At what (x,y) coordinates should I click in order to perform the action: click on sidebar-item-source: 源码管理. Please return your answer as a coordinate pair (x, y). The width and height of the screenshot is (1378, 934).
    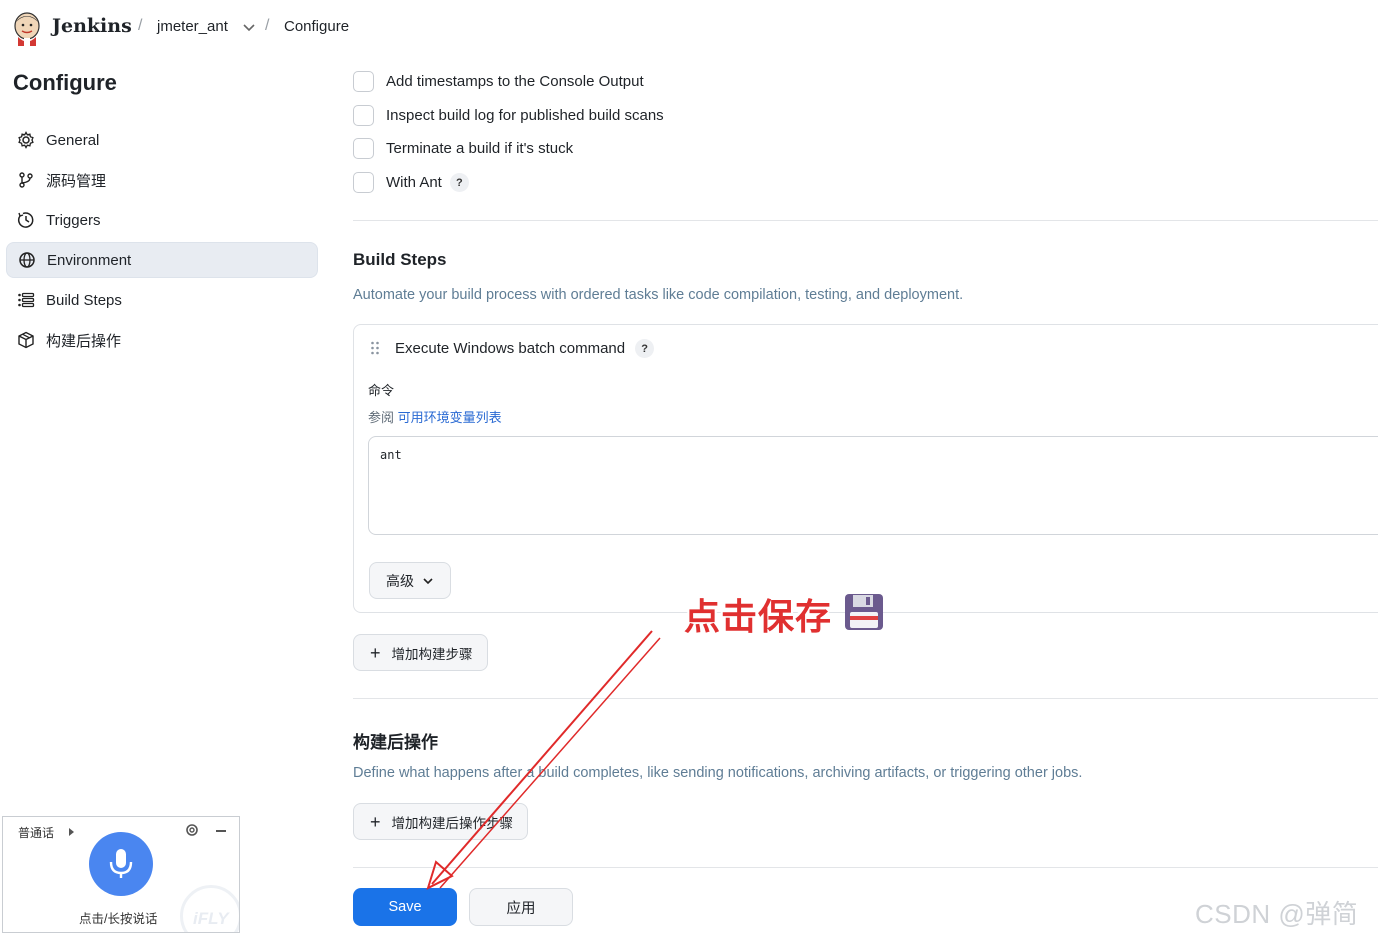
    Looking at the image, I should click on (162, 180).